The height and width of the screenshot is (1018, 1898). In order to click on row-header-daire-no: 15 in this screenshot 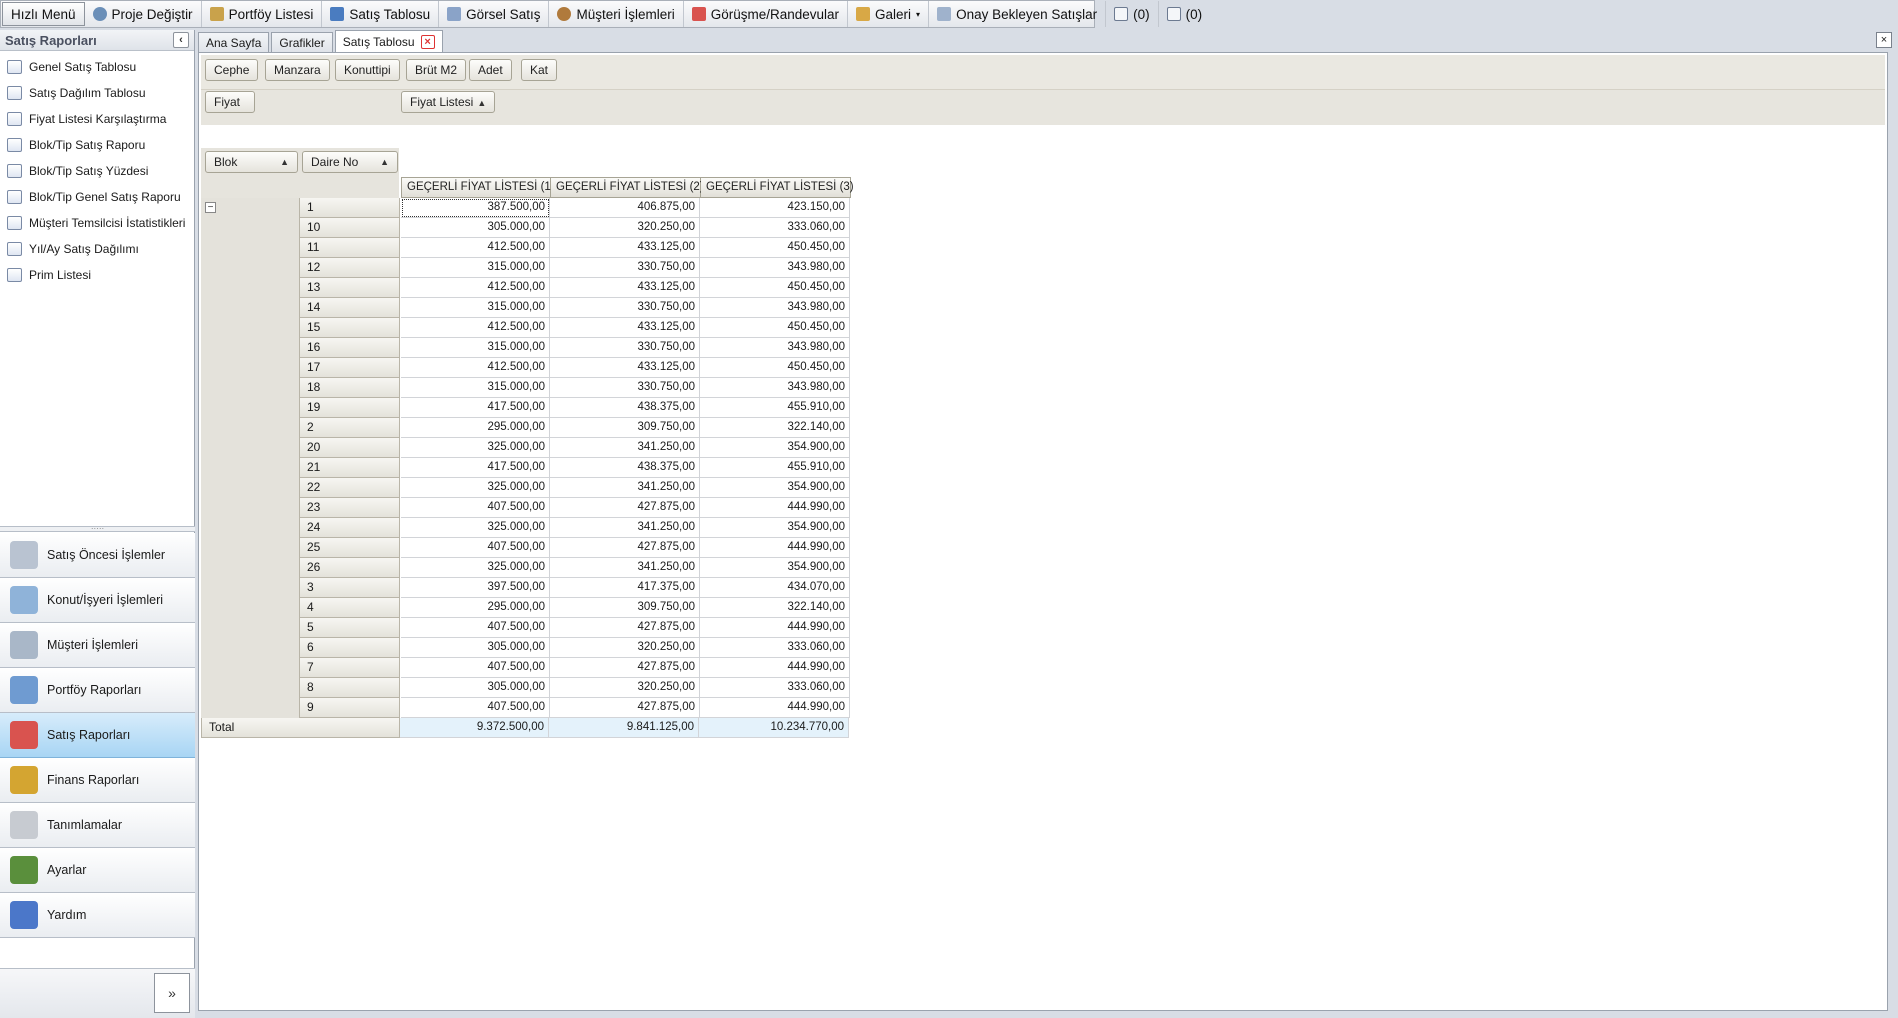, I will do `click(350, 328)`.